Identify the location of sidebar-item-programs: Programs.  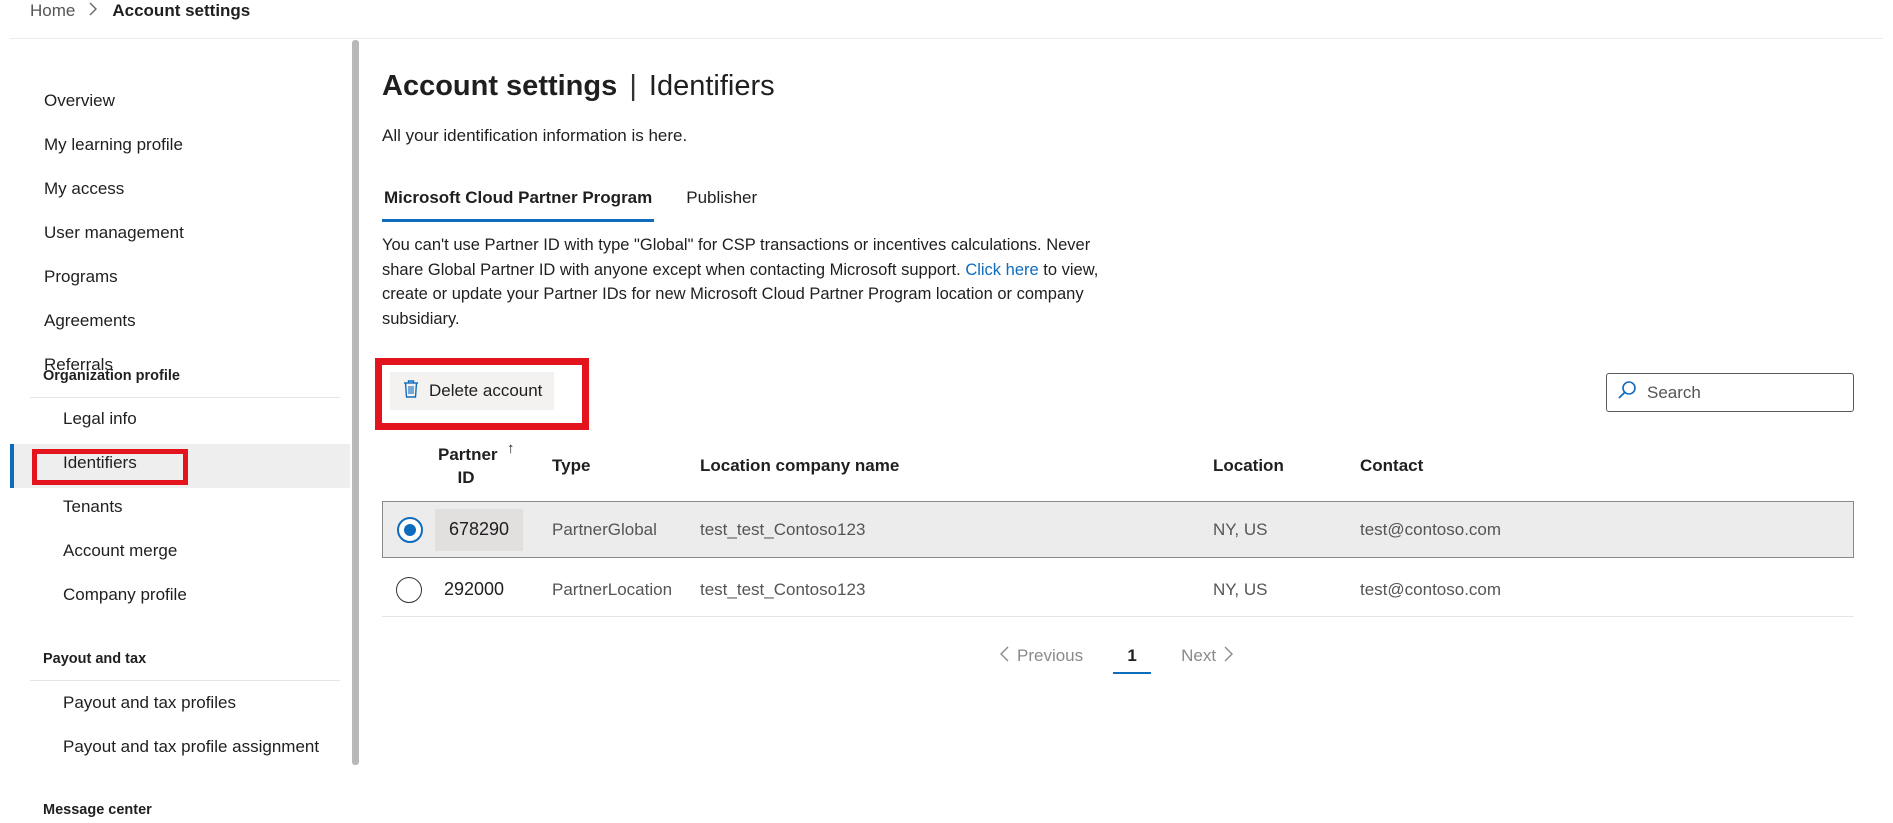
(81, 277).